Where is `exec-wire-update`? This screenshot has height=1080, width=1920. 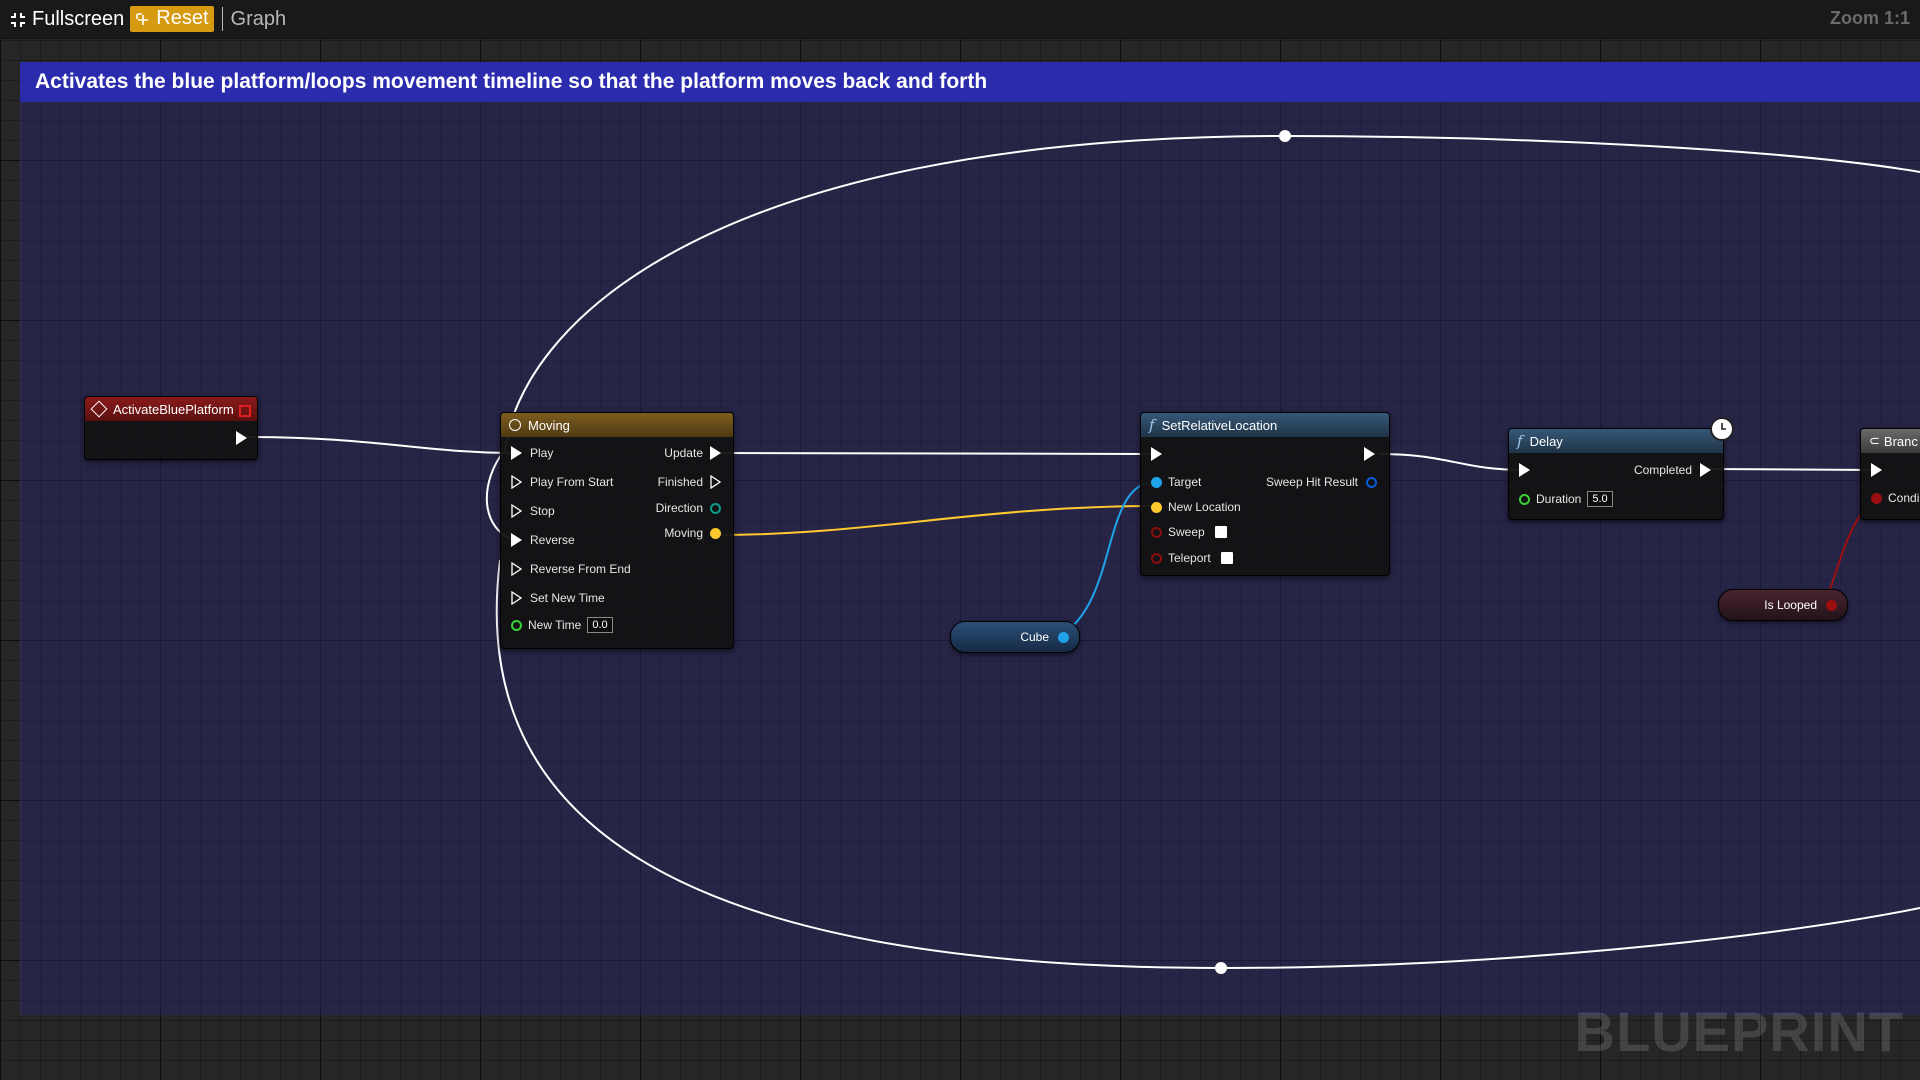
exec-wire-update is located at coordinates (935, 453).